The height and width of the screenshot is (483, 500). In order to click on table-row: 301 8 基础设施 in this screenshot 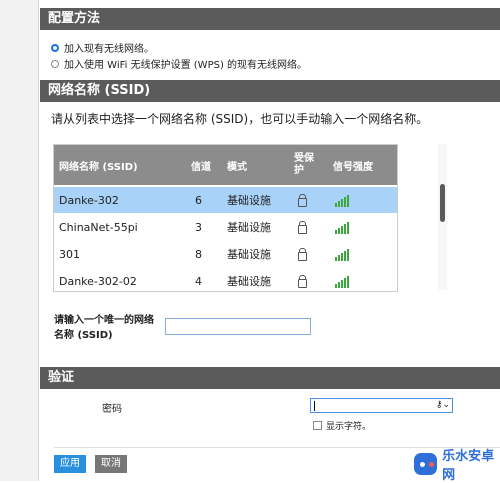, I will do `click(225, 254)`.